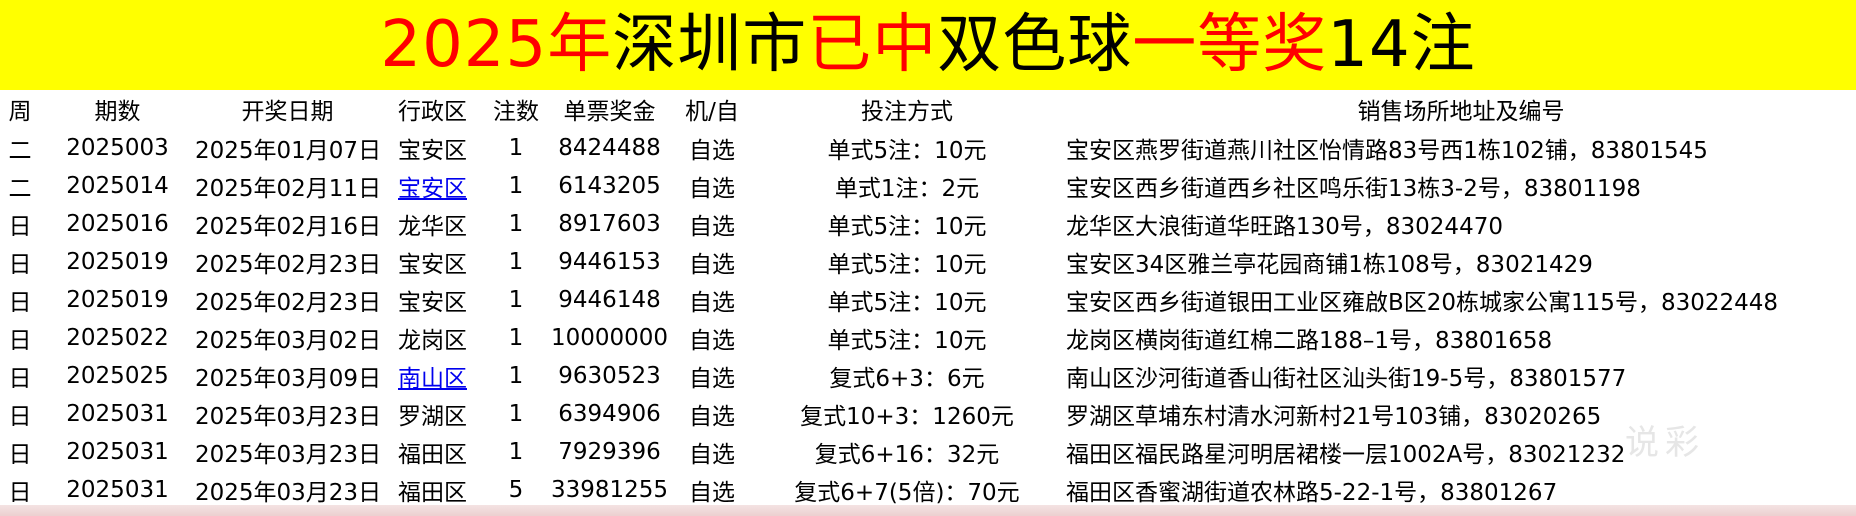 Image resolution: width=1856 pixels, height=516 pixels. Describe the element at coordinates (432, 376) in the screenshot. I see `cell-district: 南山区` at that location.